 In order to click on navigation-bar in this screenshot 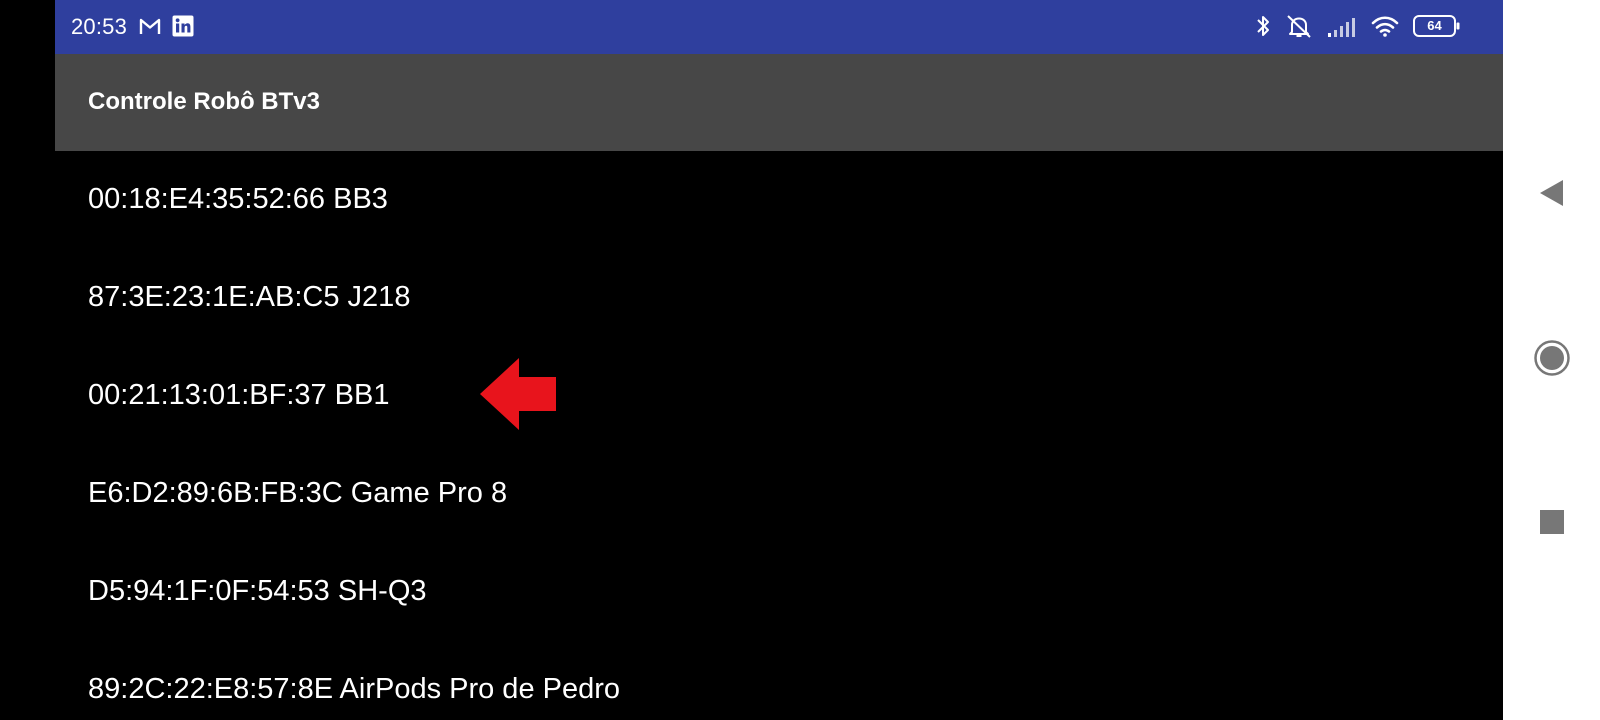, I will do `click(1551, 360)`.